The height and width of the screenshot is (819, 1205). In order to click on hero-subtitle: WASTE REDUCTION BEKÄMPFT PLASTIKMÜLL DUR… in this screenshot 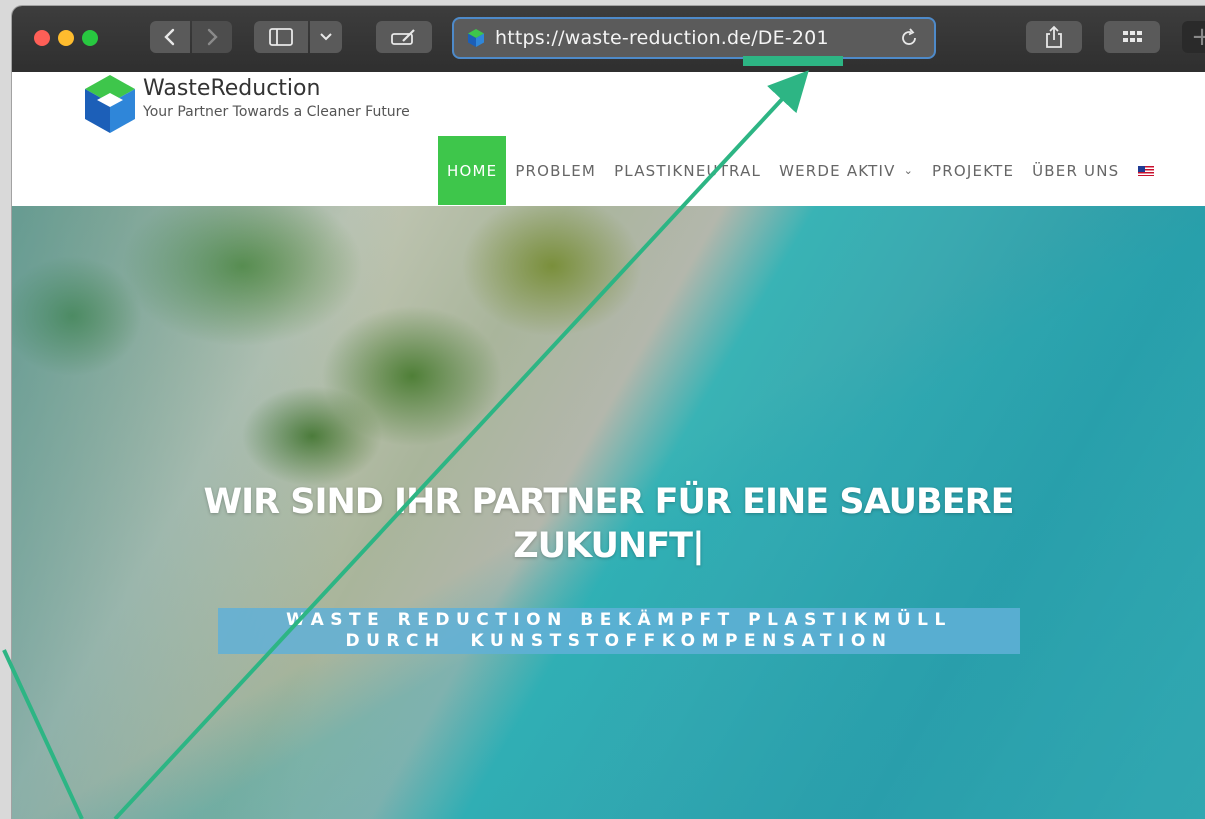, I will do `click(619, 631)`.